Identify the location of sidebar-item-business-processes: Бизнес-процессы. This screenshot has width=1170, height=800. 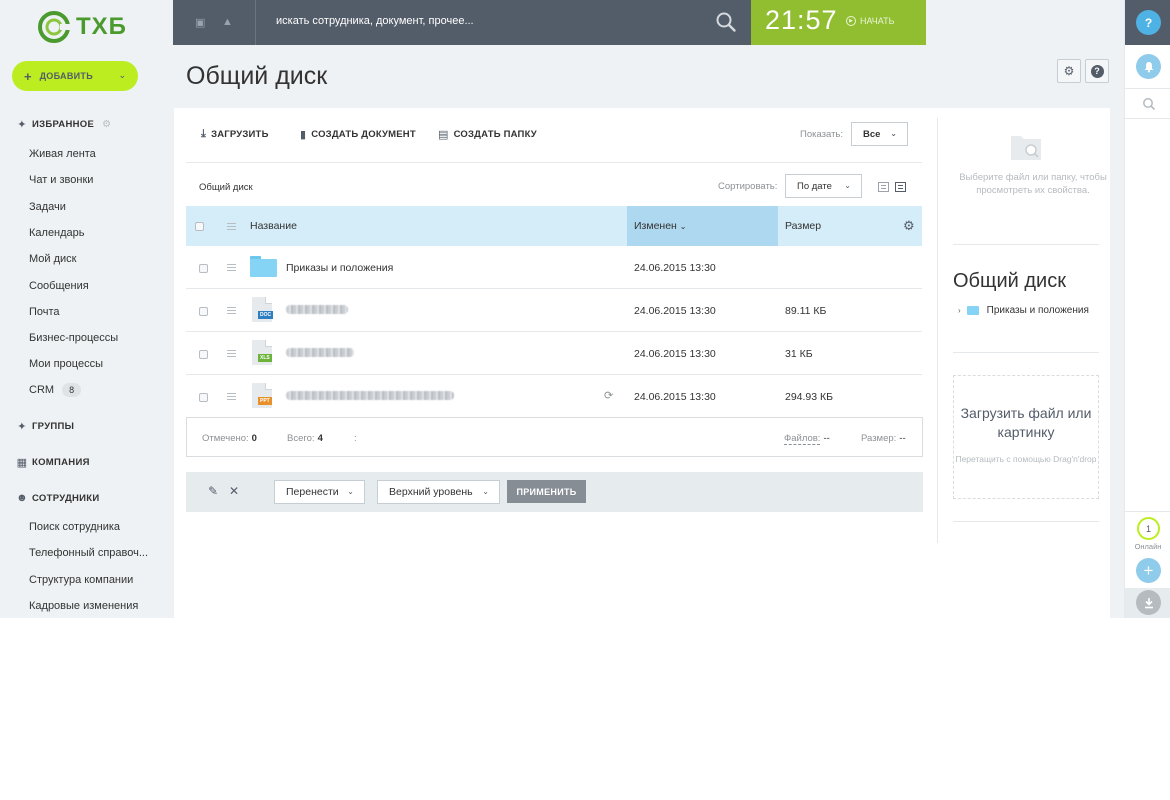
(73, 338).